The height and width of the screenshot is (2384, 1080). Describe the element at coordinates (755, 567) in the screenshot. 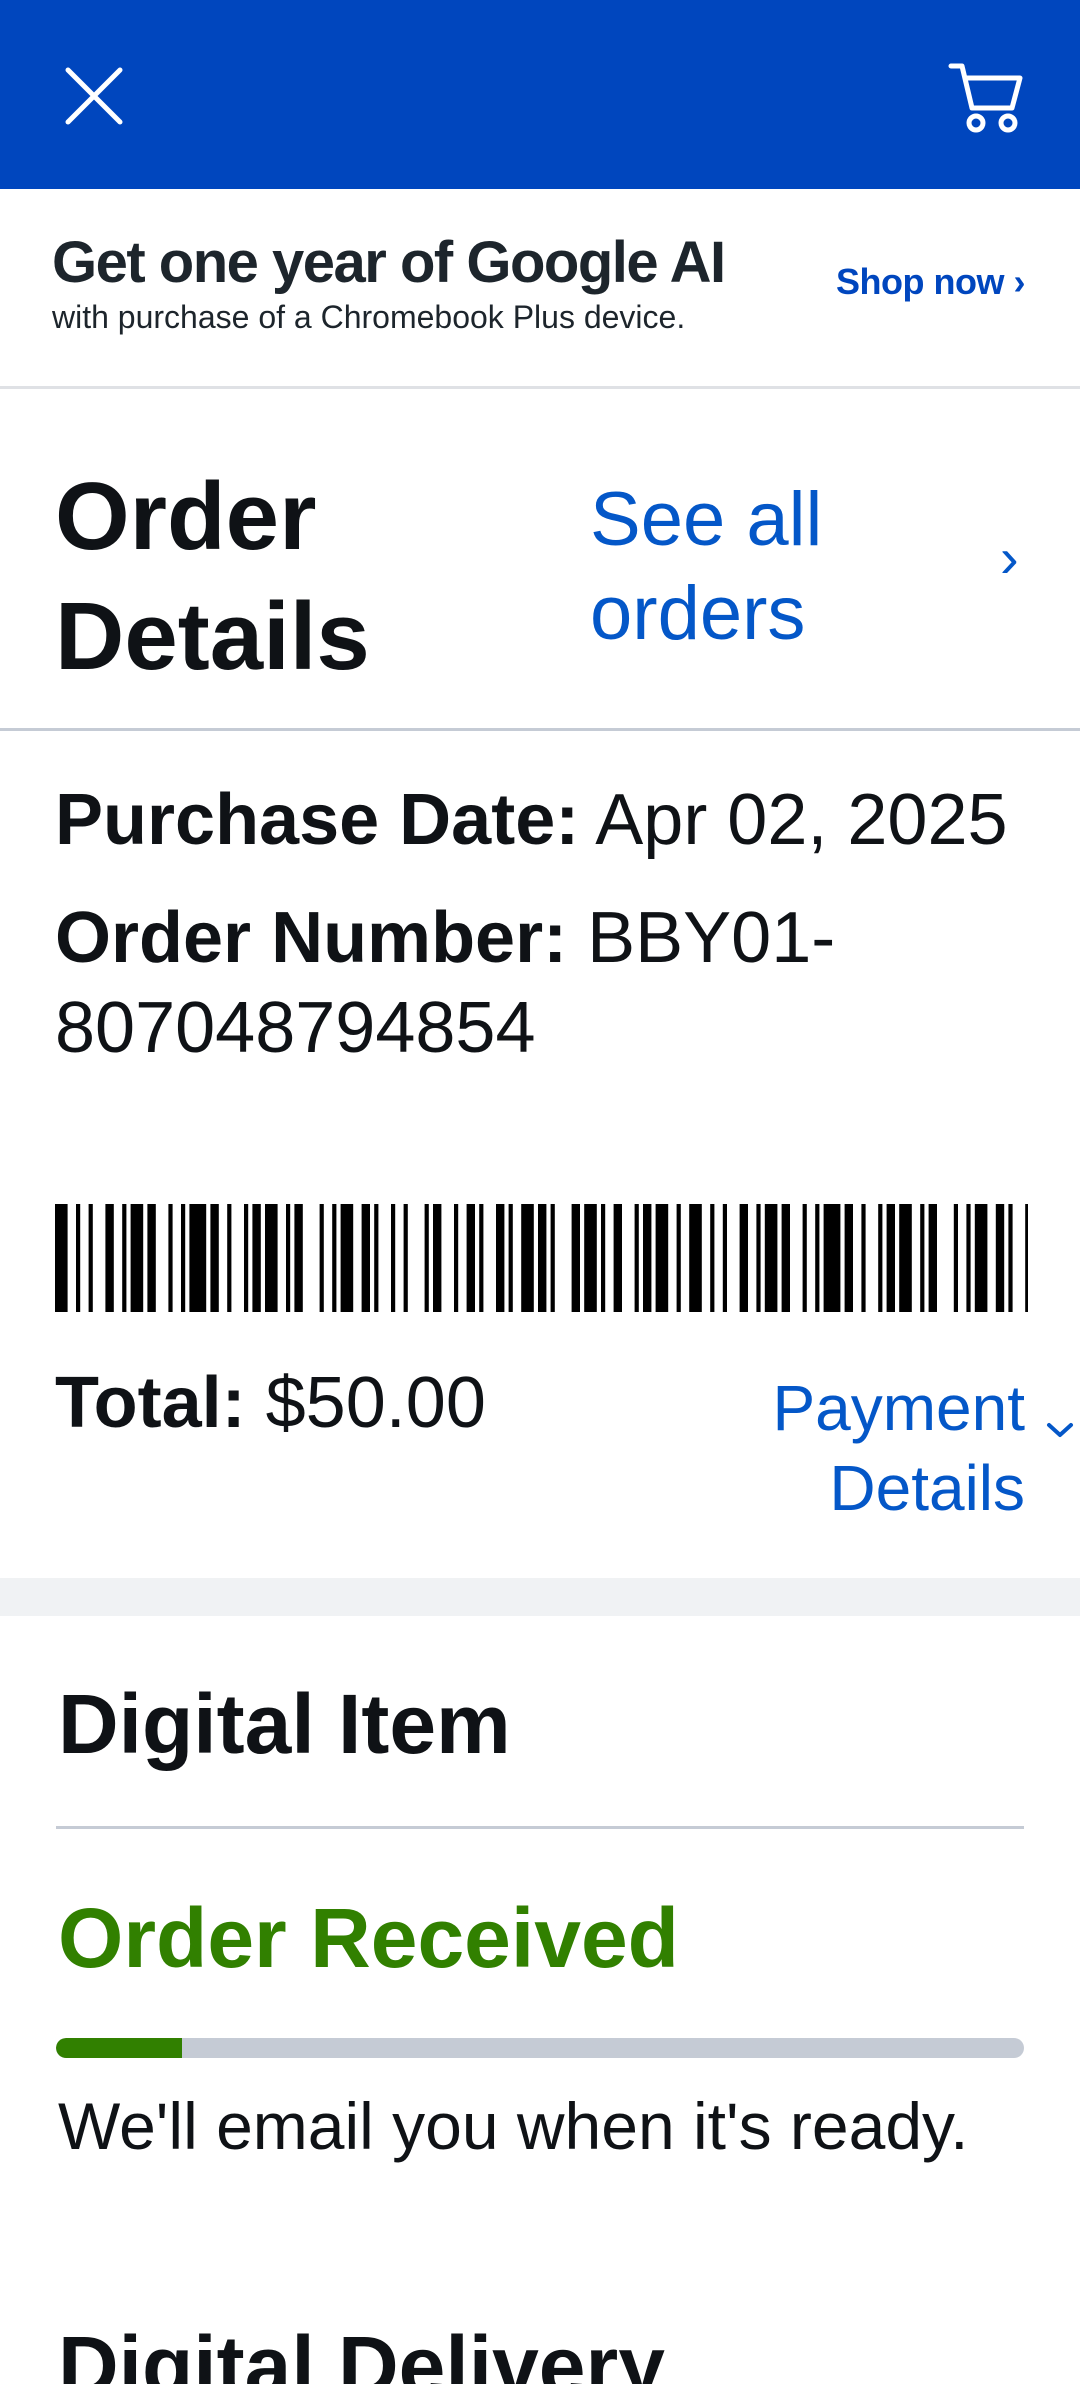

I see `see-all-orders-link: See all orders` at that location.